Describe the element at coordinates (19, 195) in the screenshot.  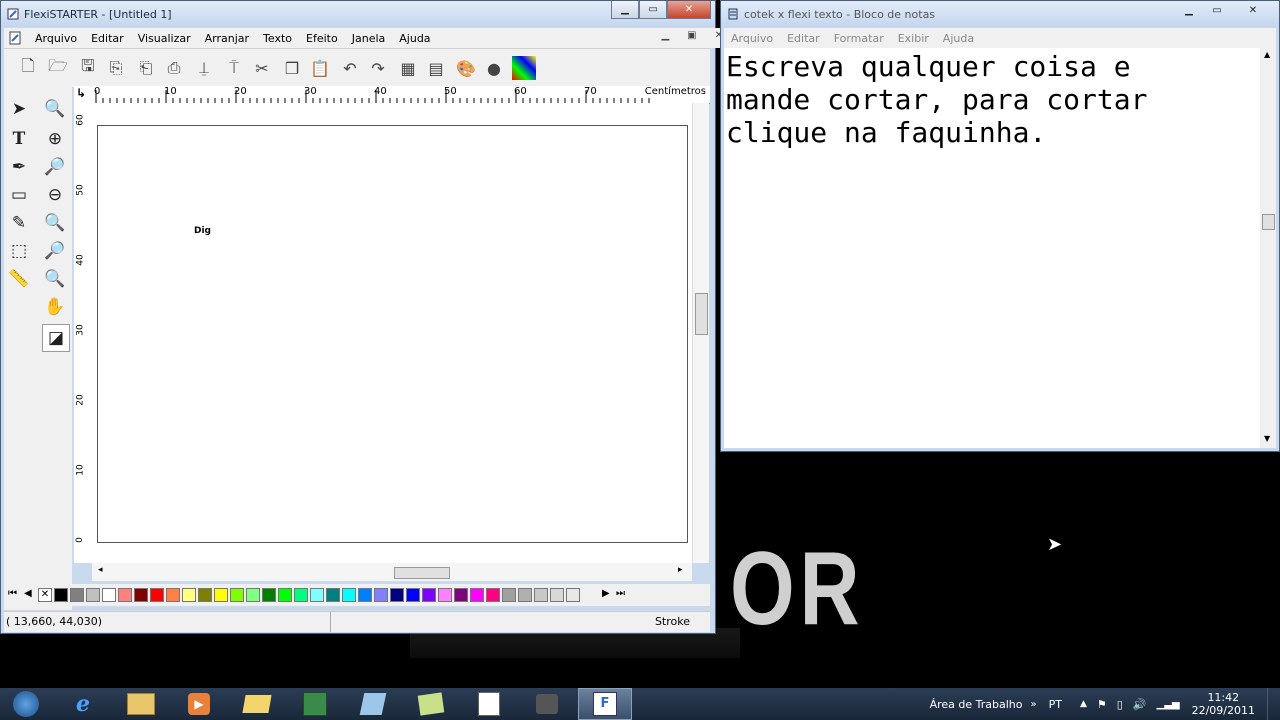
I see `rectangle-tool-icon: ▭` at that location.